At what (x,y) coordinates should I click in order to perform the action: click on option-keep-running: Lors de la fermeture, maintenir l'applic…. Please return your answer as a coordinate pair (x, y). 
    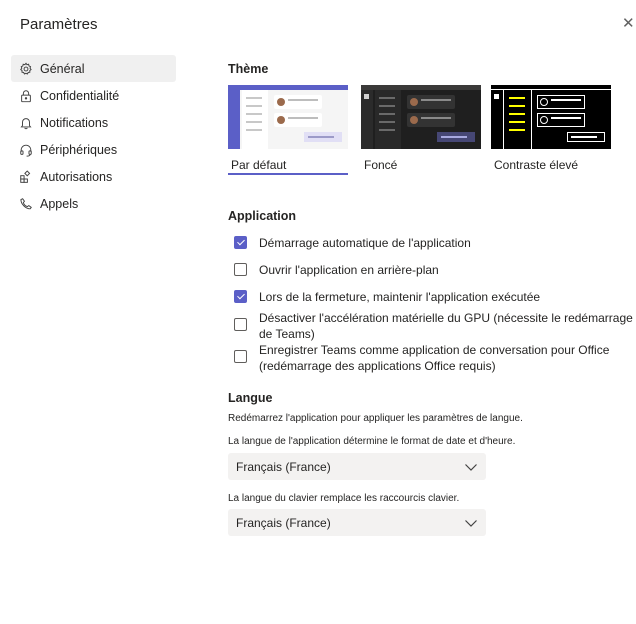
    Looking at the image, I should click on (387, 297).